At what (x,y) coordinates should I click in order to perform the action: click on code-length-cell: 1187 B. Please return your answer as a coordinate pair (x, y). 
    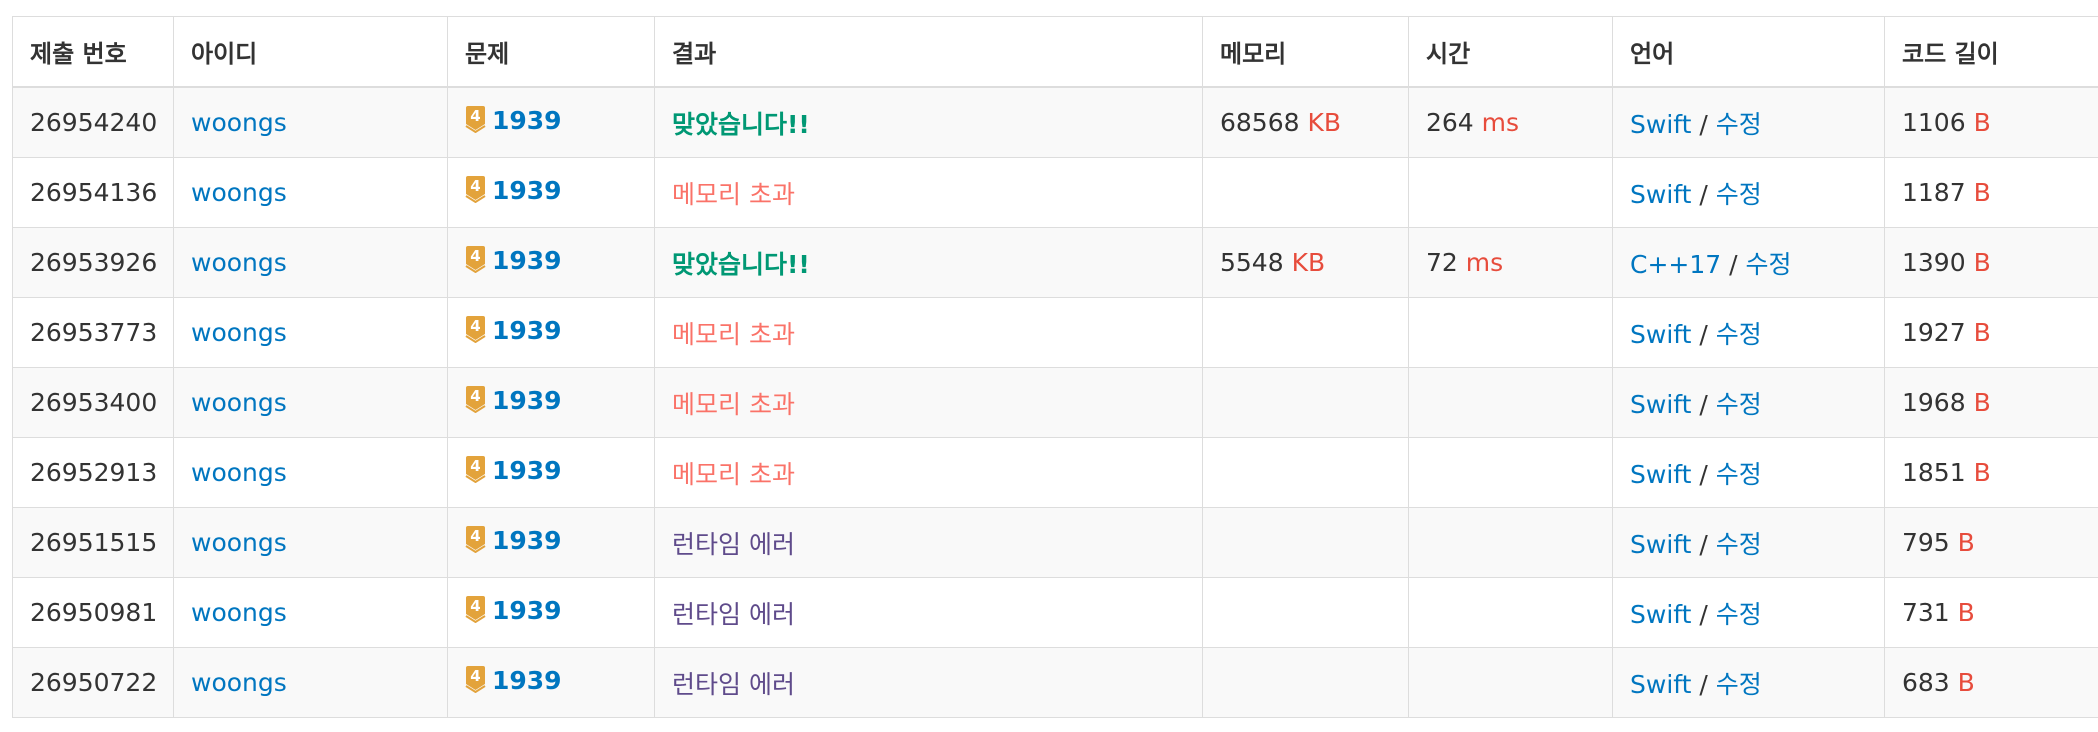
    Looking at the image, I should click on (1991, 192).